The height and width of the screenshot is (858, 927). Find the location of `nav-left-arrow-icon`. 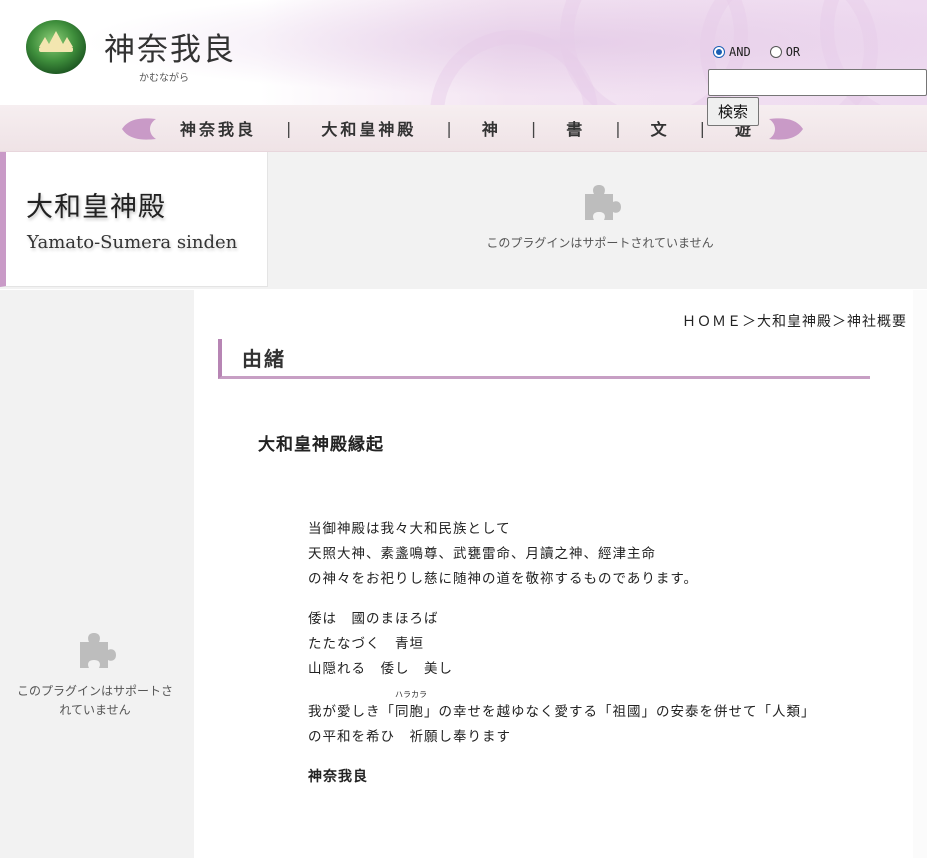

nav-left-arrow-icon is located at coordinates (139, 129).